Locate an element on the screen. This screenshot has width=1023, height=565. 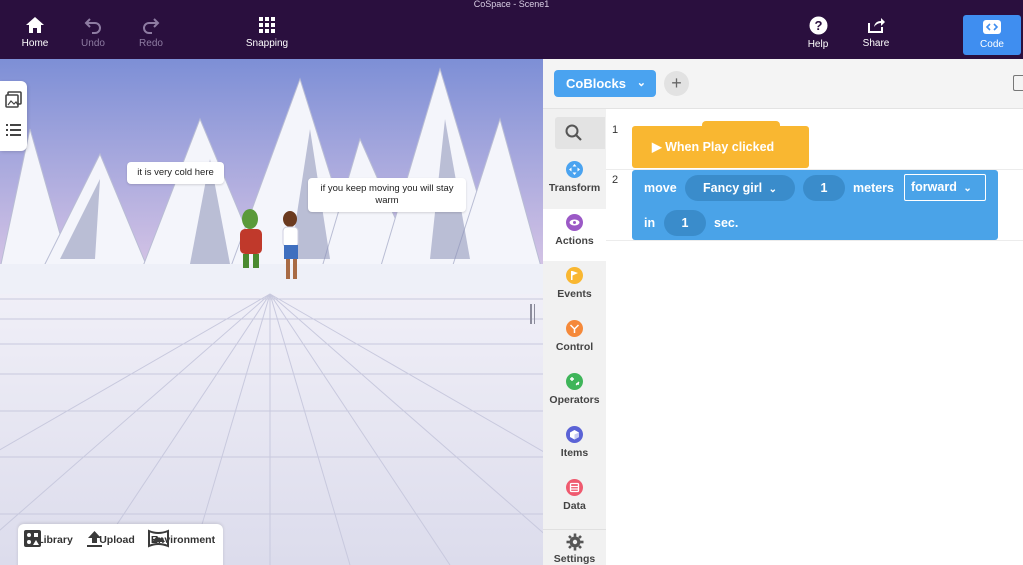
category-control-label: Control is located at coordinates (574, 347).